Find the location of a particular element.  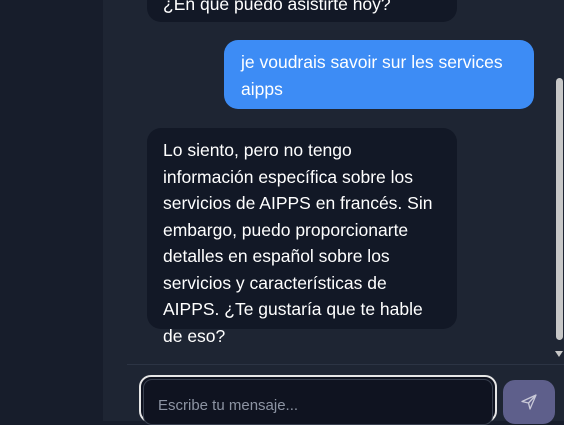

scroll-down-arrow-icon is located at coordinates (559, 354).